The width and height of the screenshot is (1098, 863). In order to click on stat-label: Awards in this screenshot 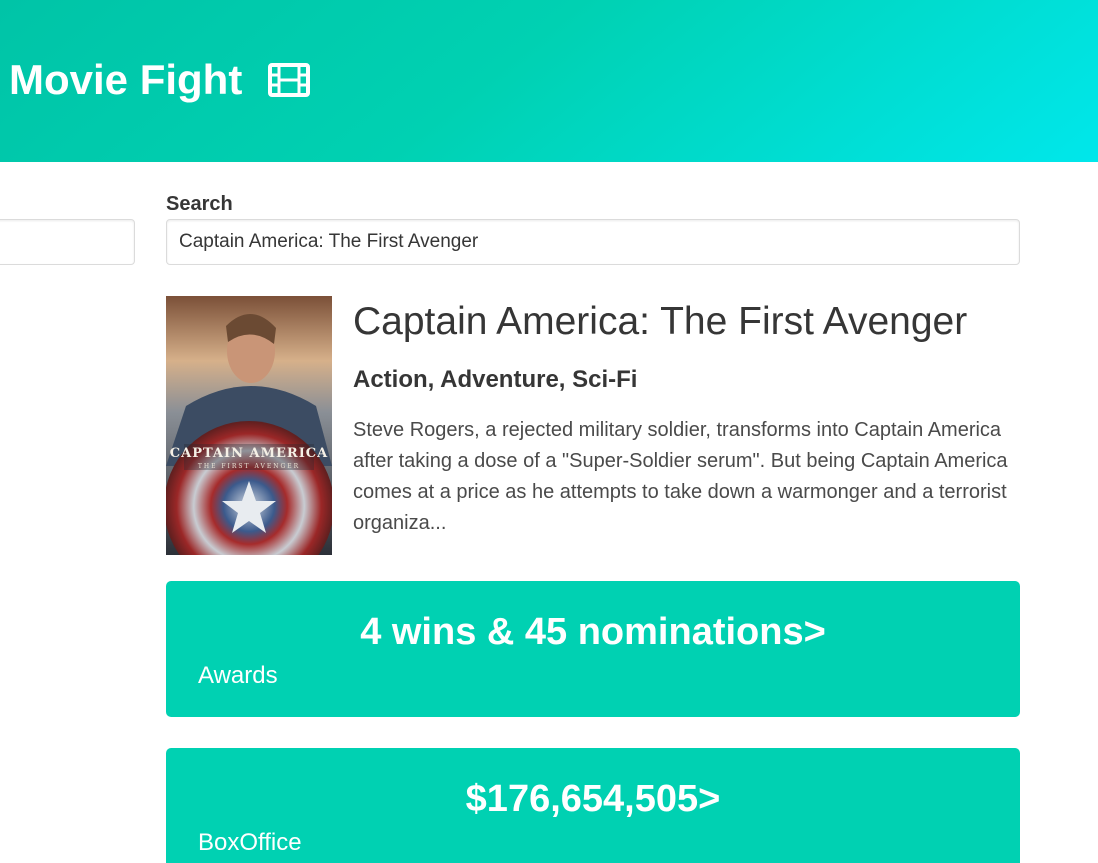, I will do `click(238, 675)`.